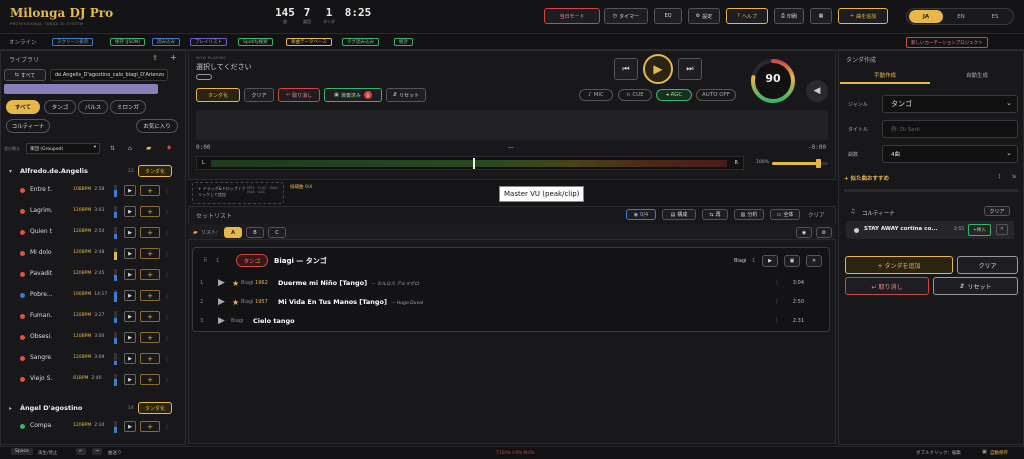 Image resolution: width=1024 pixels, height=459 pixels. What do you see at coordinates (360, 42) in the screenshot?
I see `chip-tags: タグ読み込み` at bounding box center [360, 42].